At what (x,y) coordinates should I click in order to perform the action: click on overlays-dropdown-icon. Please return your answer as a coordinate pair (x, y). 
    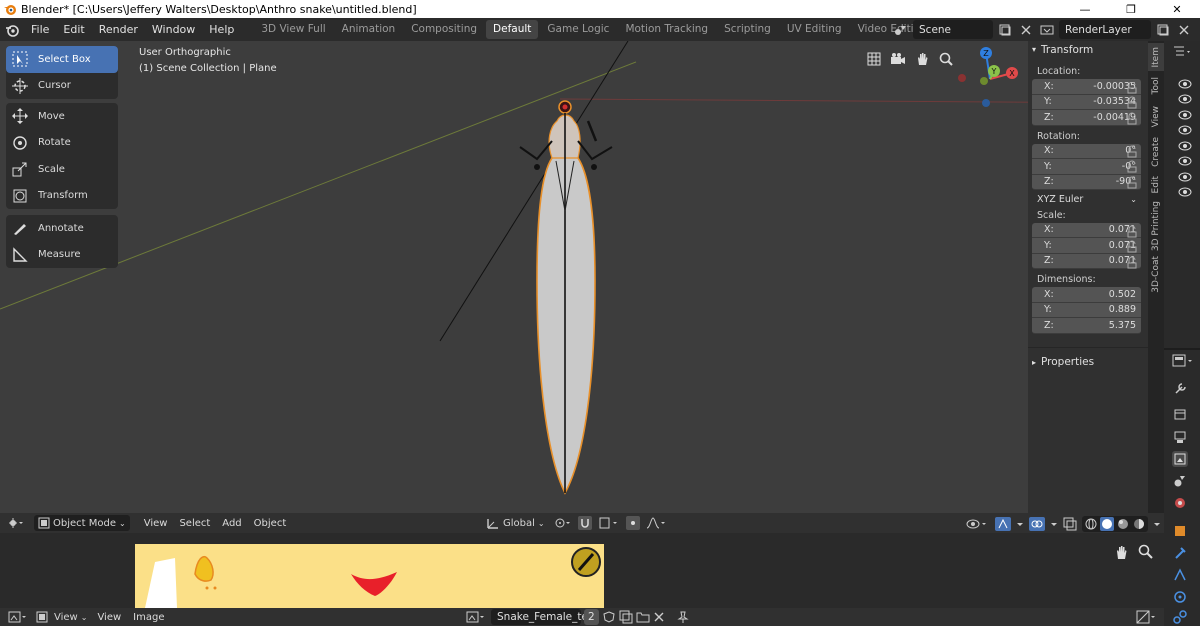
    Looking at the image, I should click on (1054, 524).